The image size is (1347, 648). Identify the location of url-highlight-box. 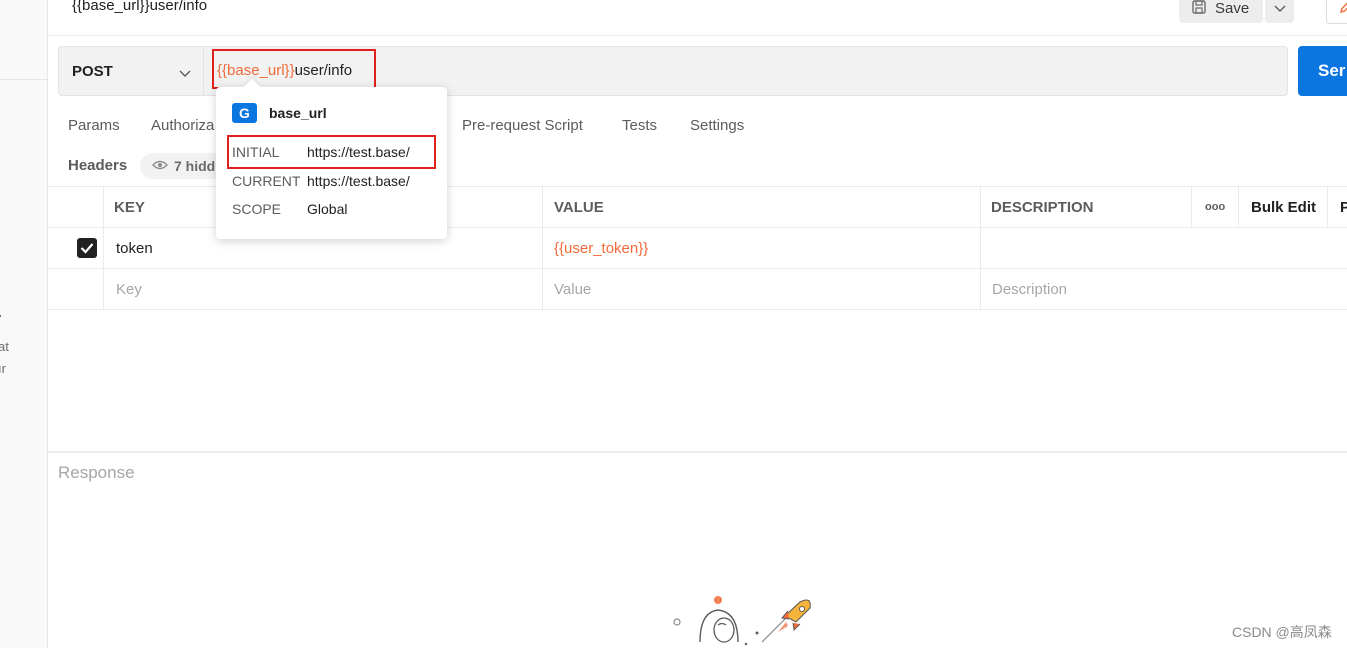
(294, 69).